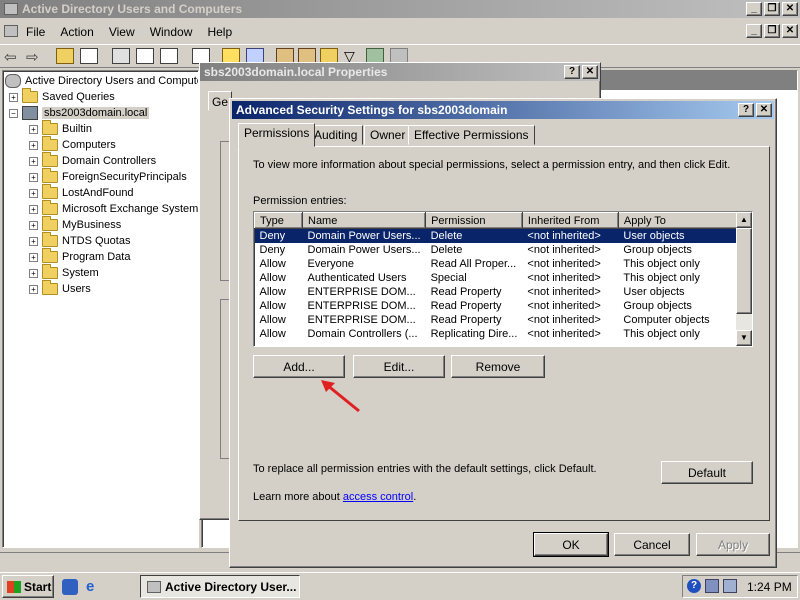 The height and width of the screenshot is (600, 800). What do you see at coordinates (13, 113) in the screenshot?
I see `collapse-icon: −` at bounding box center [13, 113].